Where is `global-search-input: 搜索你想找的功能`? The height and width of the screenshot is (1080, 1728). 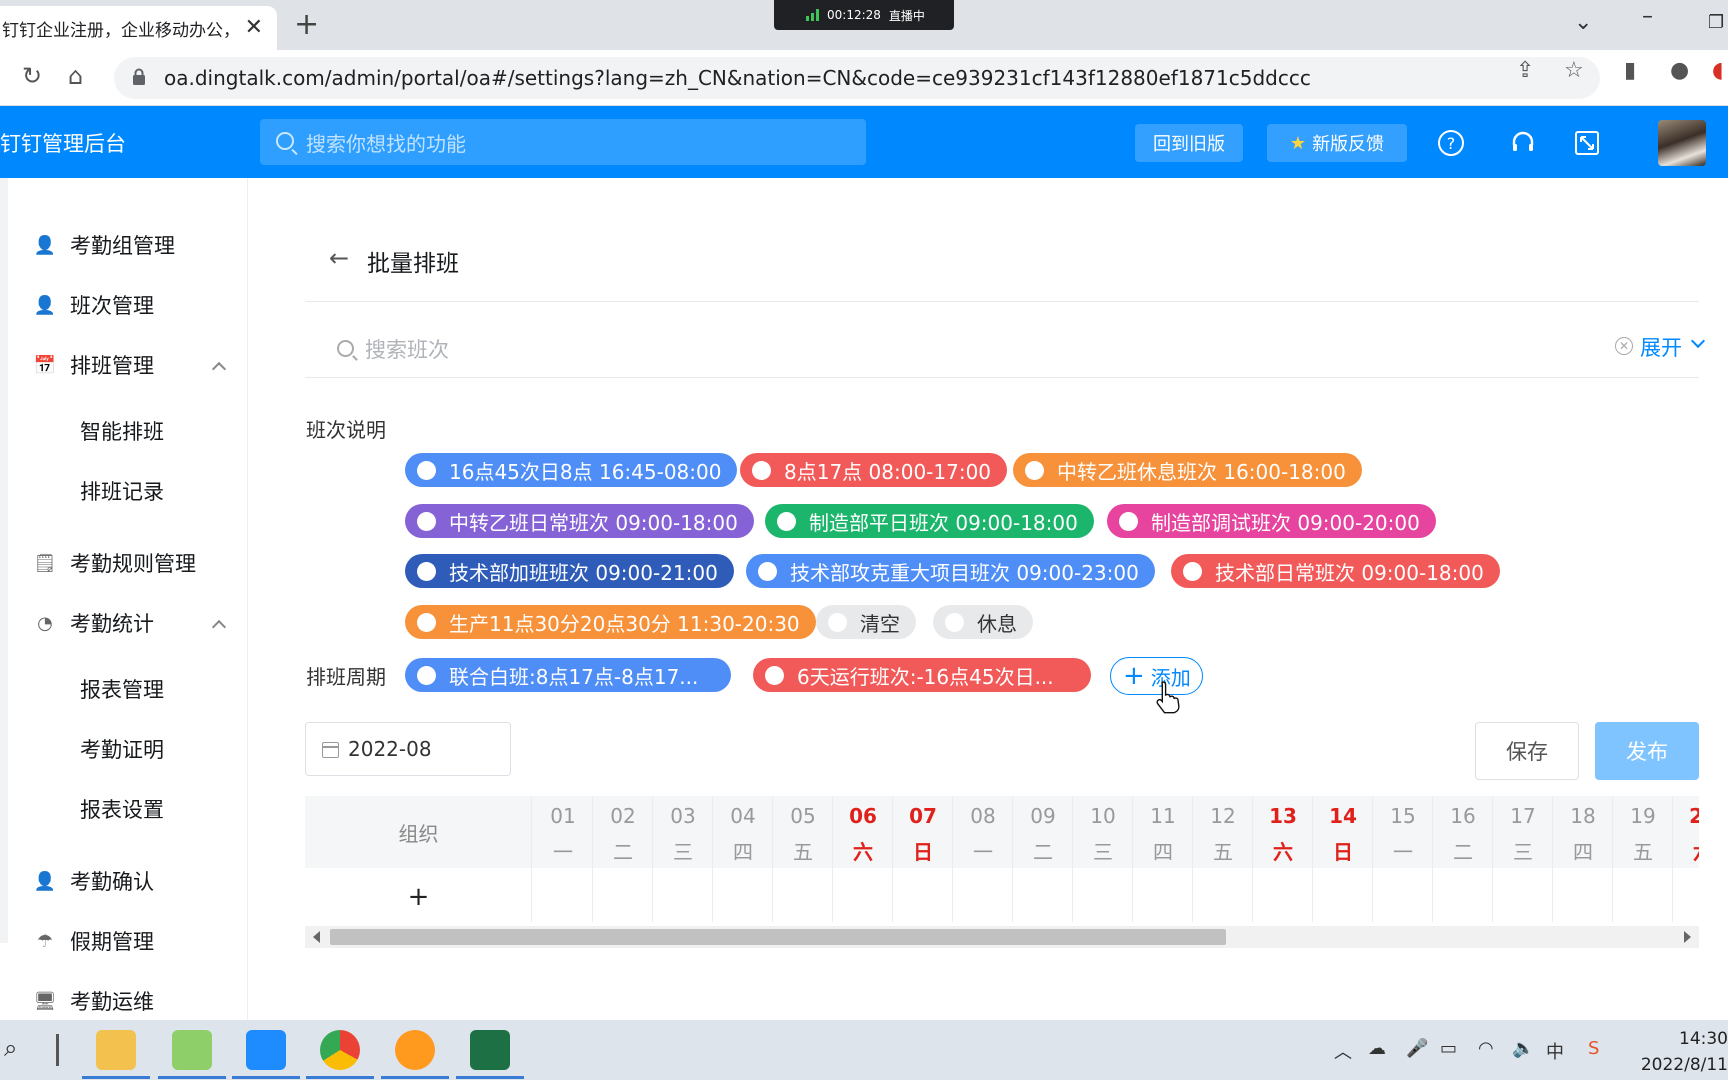
global-search-input: 搜索你想找的功能 is located at coordinates (563, 142).